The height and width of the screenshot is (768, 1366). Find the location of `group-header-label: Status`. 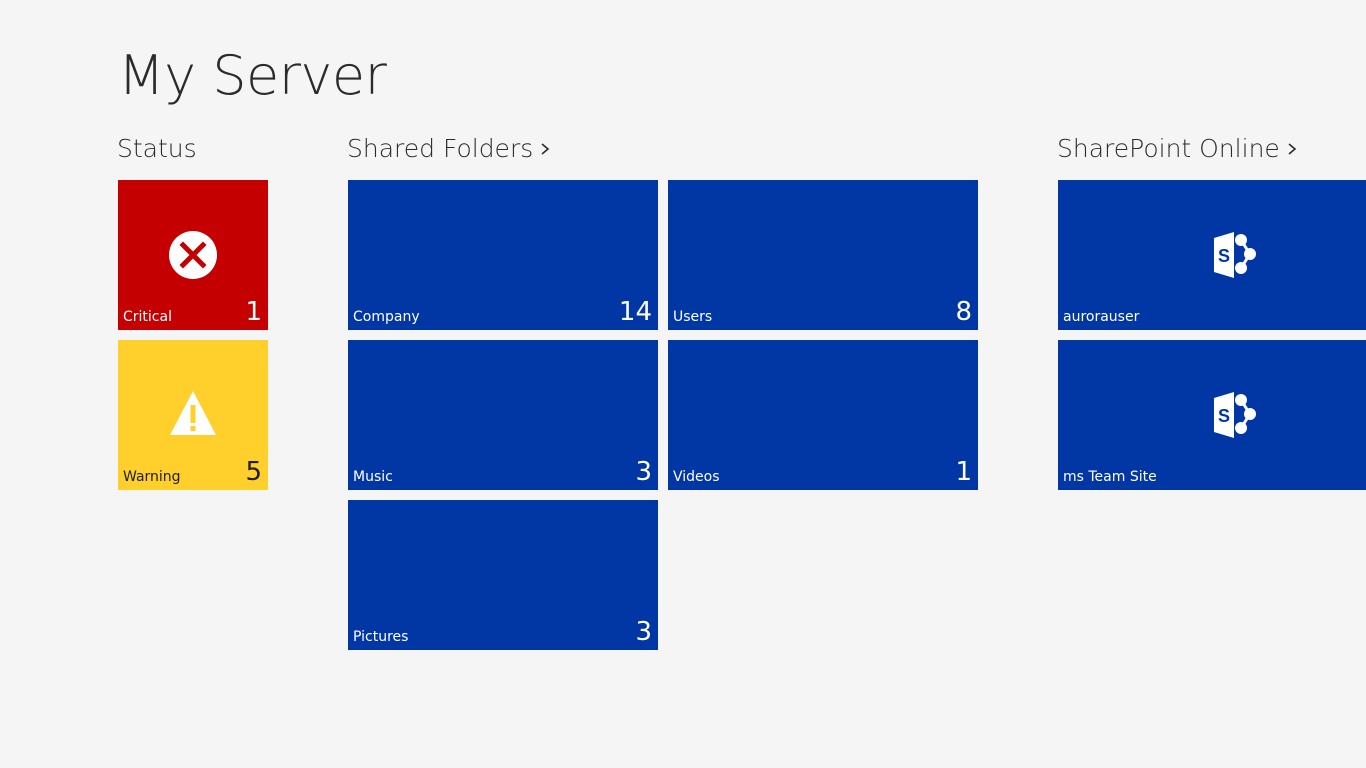

group-header-label: Status is located at coordinates (157, 148).